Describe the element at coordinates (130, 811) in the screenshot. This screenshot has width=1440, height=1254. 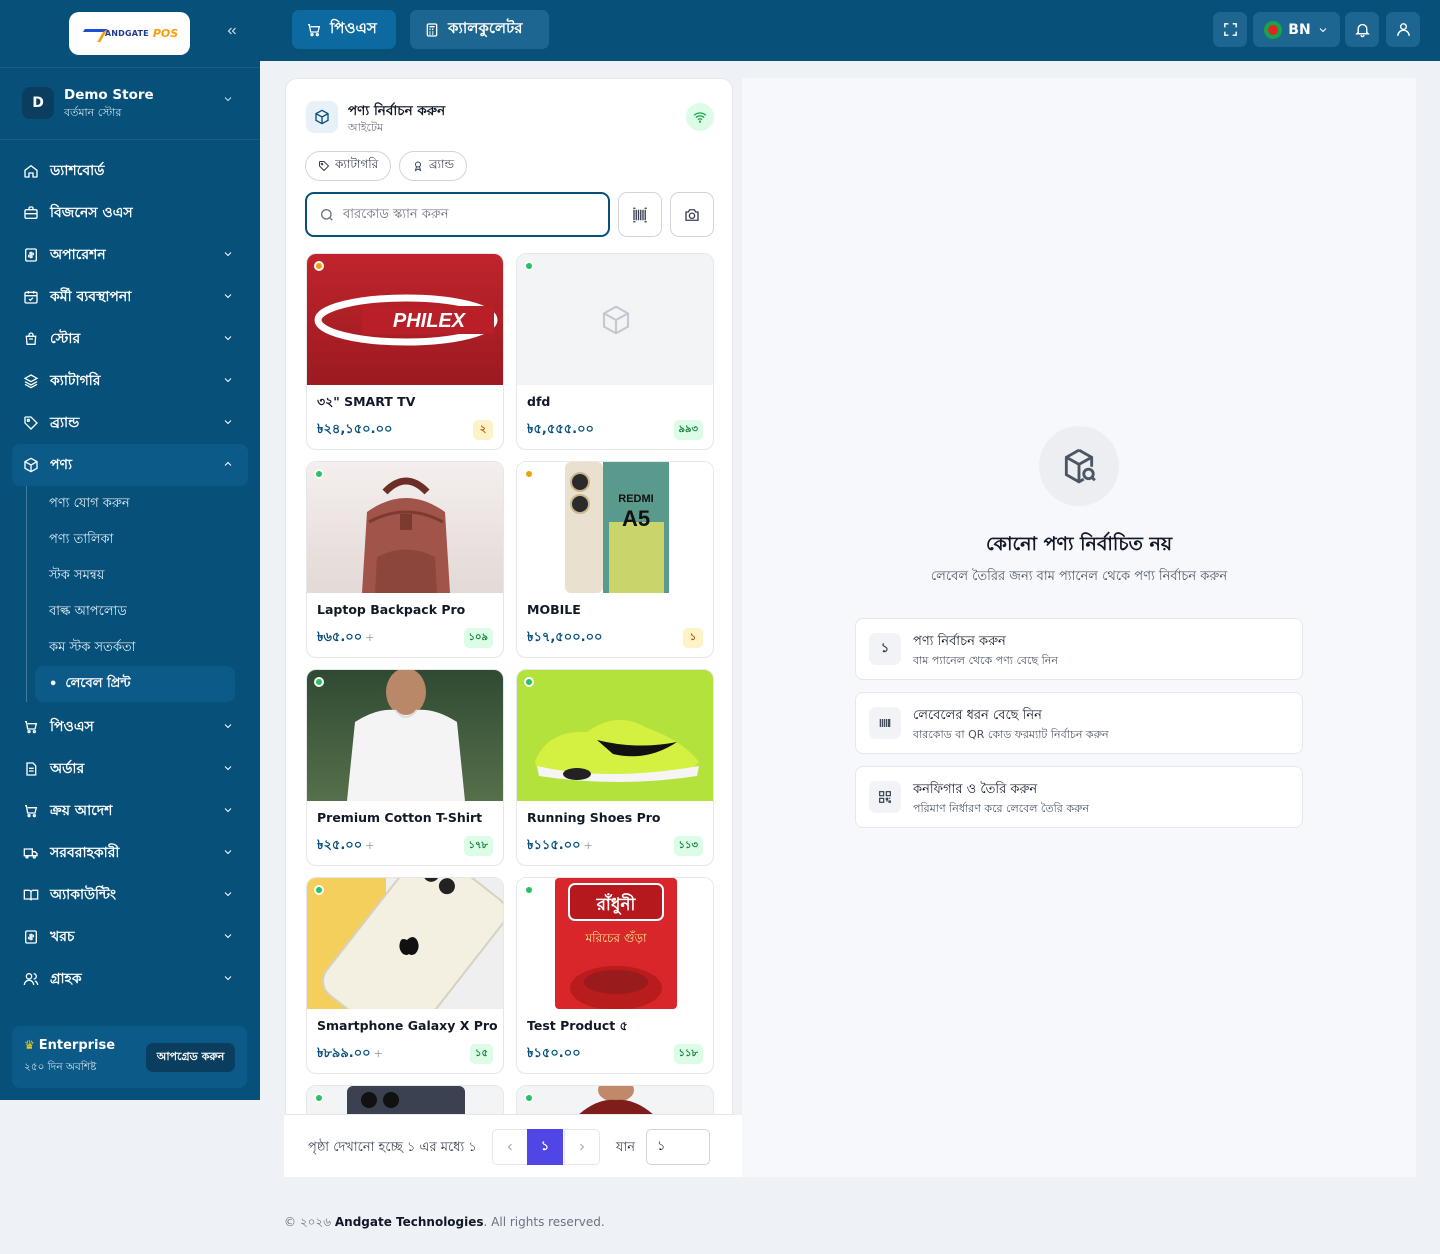
I see `sidebar-item-purchase-order: ক্রয় আদেশ` at that location.